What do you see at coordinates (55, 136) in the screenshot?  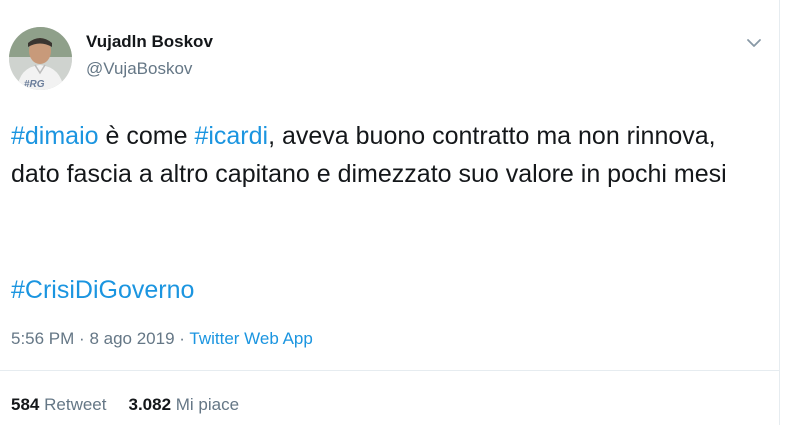 I see `hashtag-link: #dimaio` at bounding box center [55, 136].